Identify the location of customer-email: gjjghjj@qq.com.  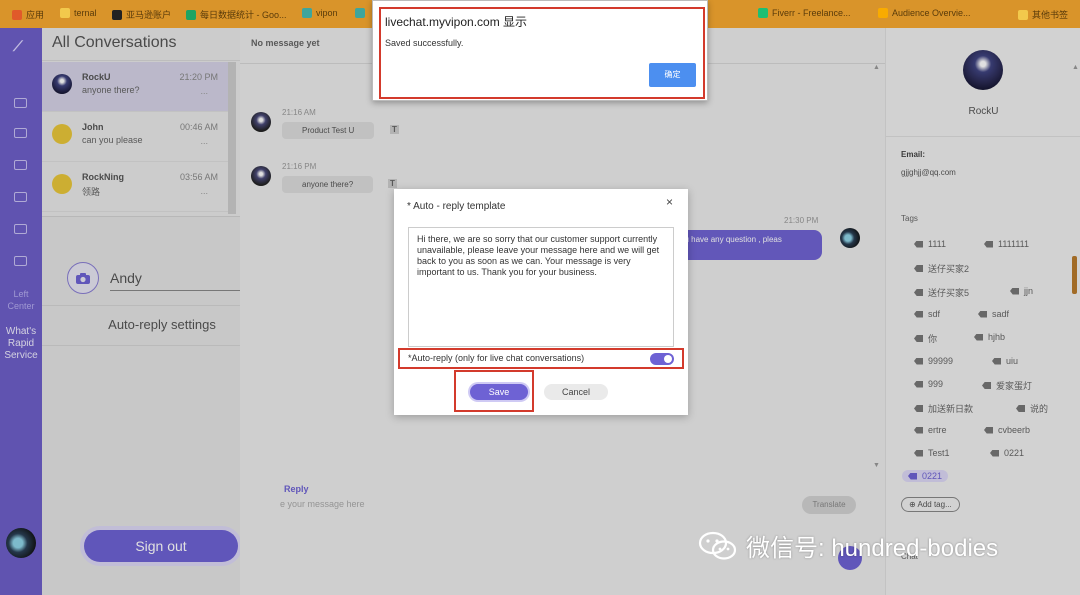
(928, 172).